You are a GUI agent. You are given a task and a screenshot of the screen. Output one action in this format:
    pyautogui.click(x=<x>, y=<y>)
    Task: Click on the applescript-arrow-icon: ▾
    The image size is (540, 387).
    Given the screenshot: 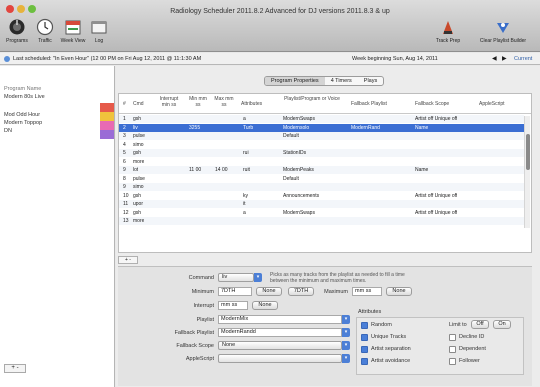 What is the action you would take?
    pyautogui.click(x=346, y=358)
    